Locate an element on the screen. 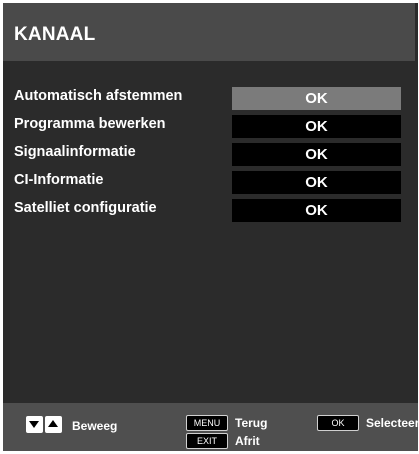 The image size is (419, 454). menu-item-label: Programma bewerken is located at coordinates (90, 124).